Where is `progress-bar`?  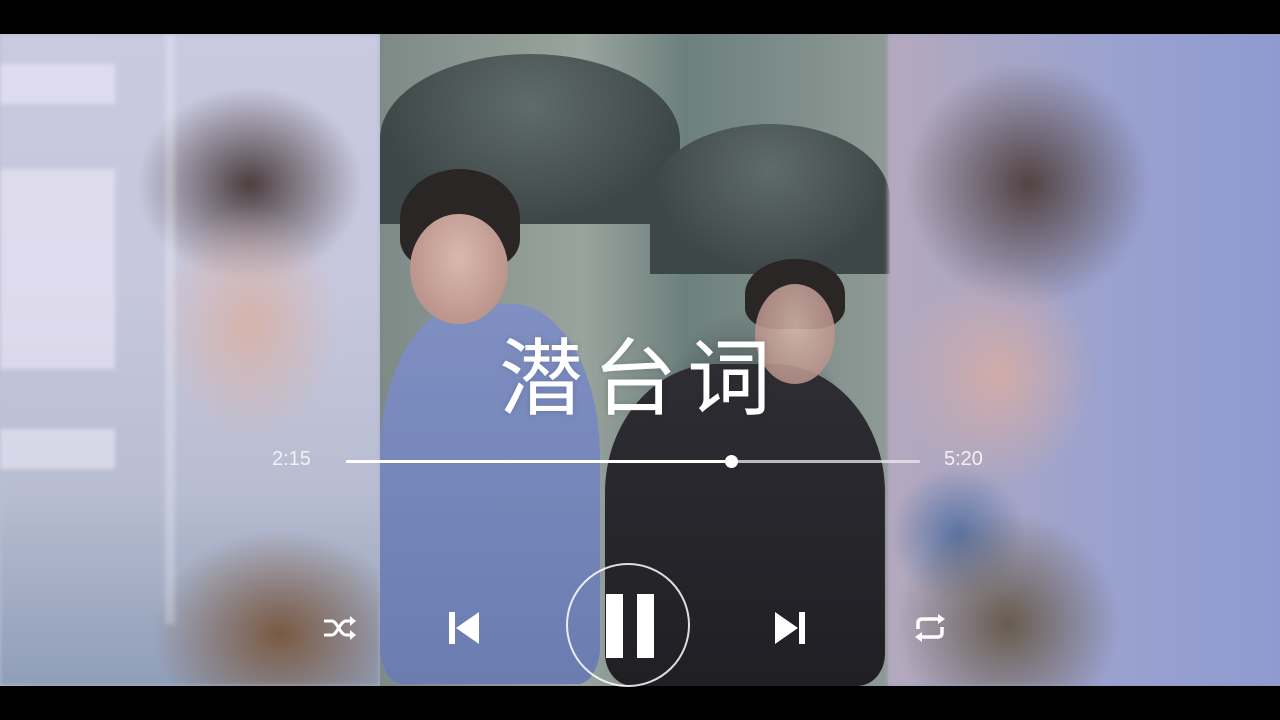
progress-bar is located at coordinates (633, 461).